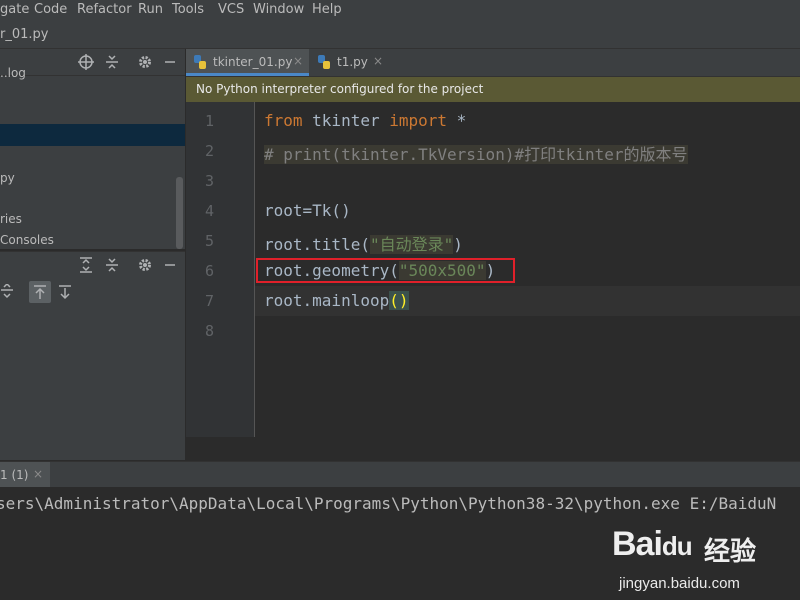 The width and height of the screenshot is (800, 600). I want to click on tab-t1: t1.py ×, so click(350, 62).